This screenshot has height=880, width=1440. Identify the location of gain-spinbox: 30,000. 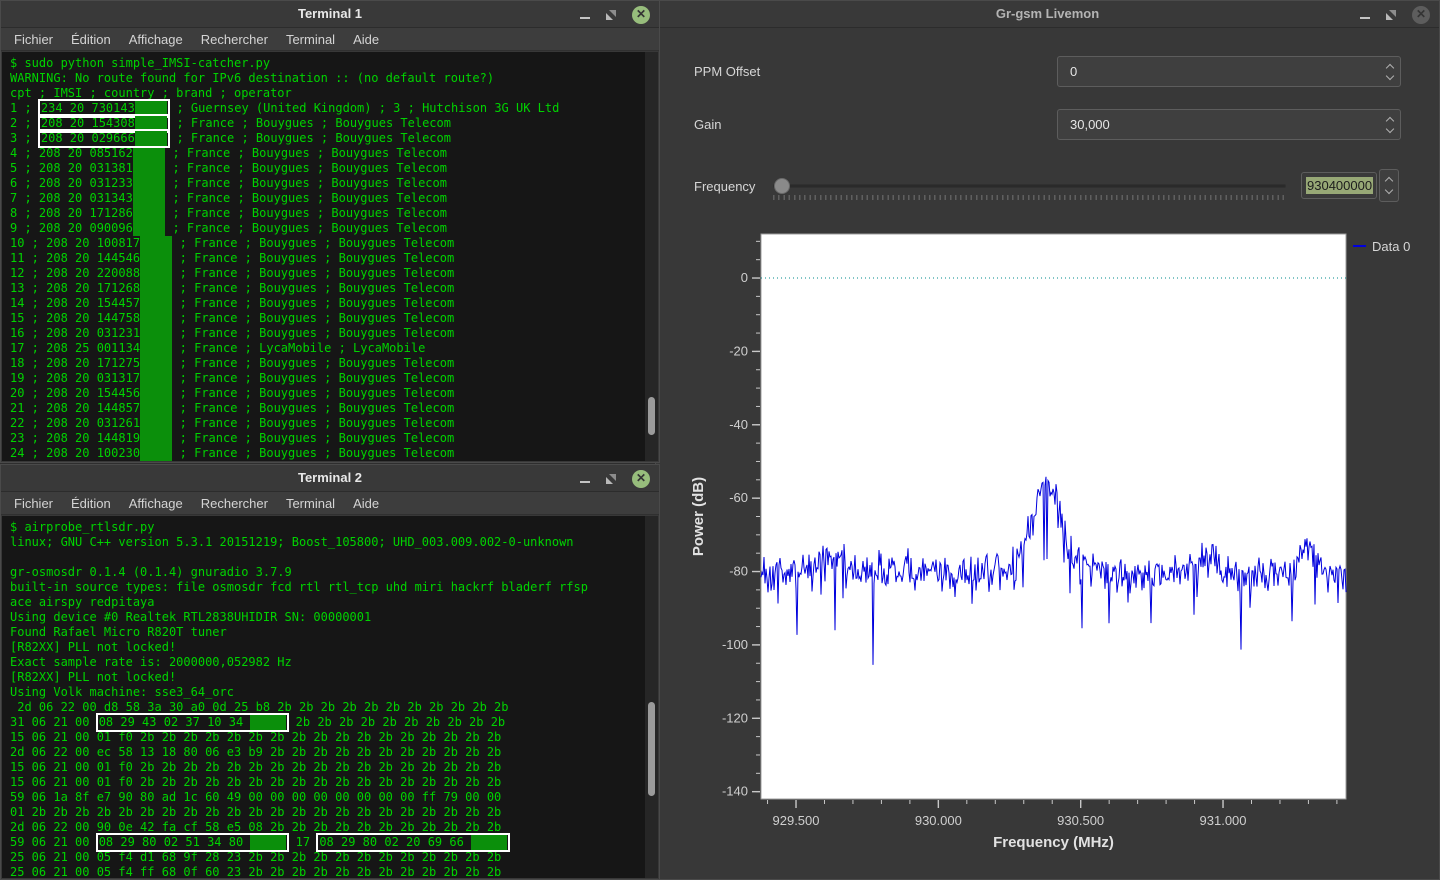
(1229, 124).